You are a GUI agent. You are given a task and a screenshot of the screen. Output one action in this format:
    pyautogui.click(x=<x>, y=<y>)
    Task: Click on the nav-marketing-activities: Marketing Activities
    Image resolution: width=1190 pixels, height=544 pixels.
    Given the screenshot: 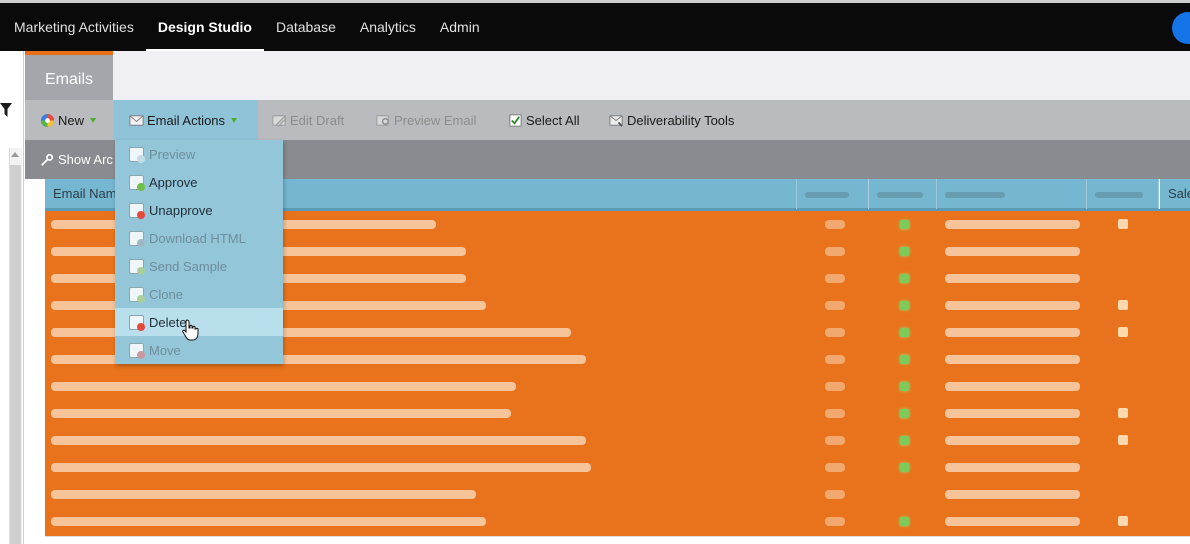 What is the action you would take?
    pyautogui.click(x=74, y=27)
    